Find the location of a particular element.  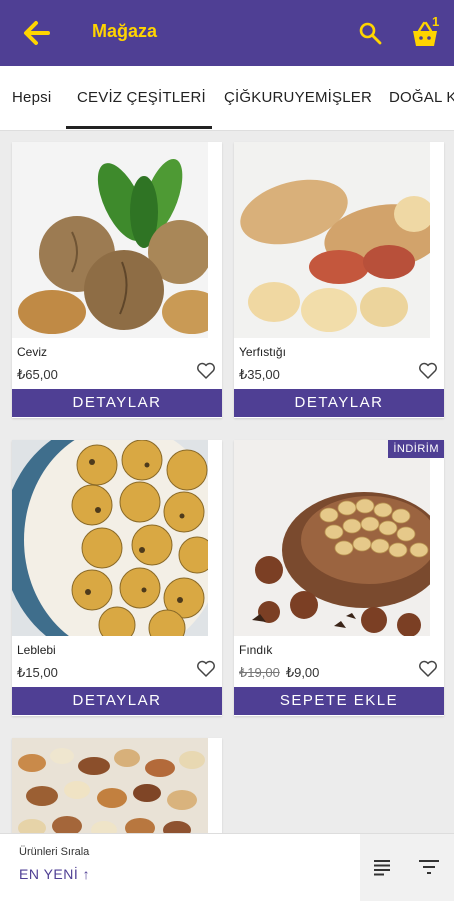

tab-ceviz-cesitleri: CEVİZ ÇEŞİTLERİ is located at coordinates (141, 98).